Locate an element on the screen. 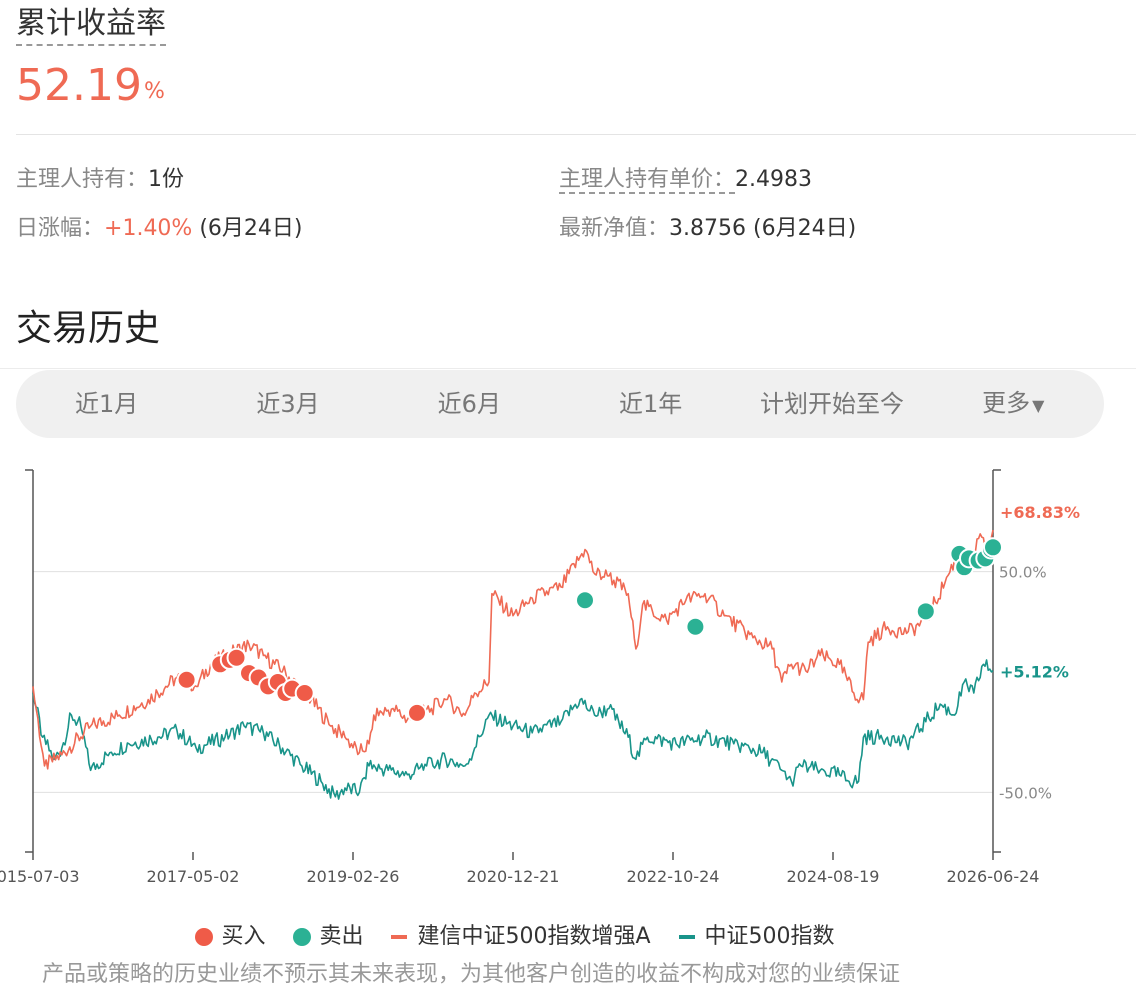 The image size is (1148, 994). chart-legend: 买入 卖出 建信中证500指数增强A 中证500指数 is located at coordinates (515, 937).